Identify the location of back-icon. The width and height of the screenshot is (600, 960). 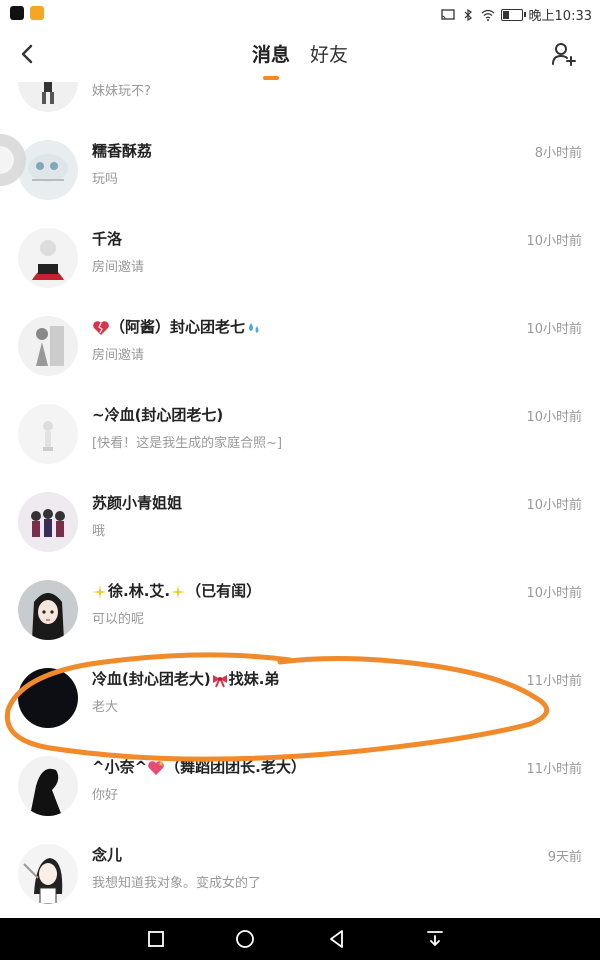
(28, 54).